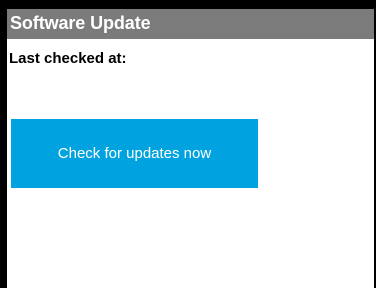  I want to click on title-bar: Software Update, so click(190, 24).